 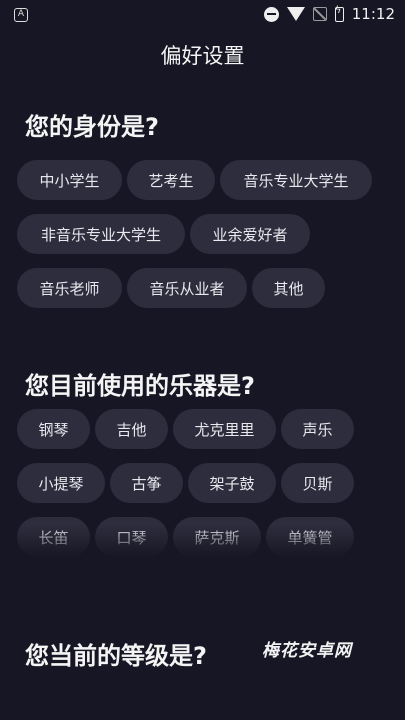 I want to click on instrument-option-vocal: 声乐, so click(x=317, y=429).